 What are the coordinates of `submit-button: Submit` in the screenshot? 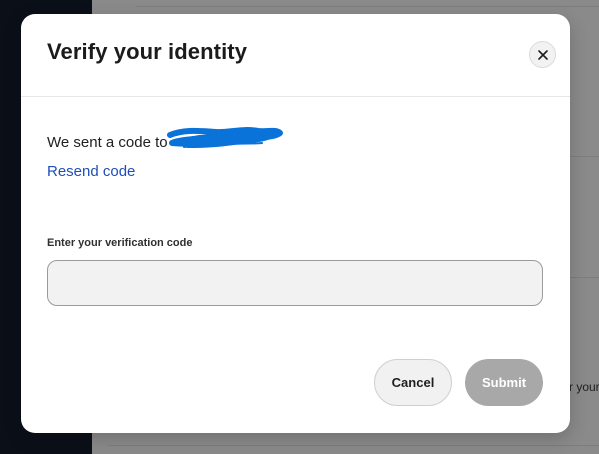 It's located at (504, 382).